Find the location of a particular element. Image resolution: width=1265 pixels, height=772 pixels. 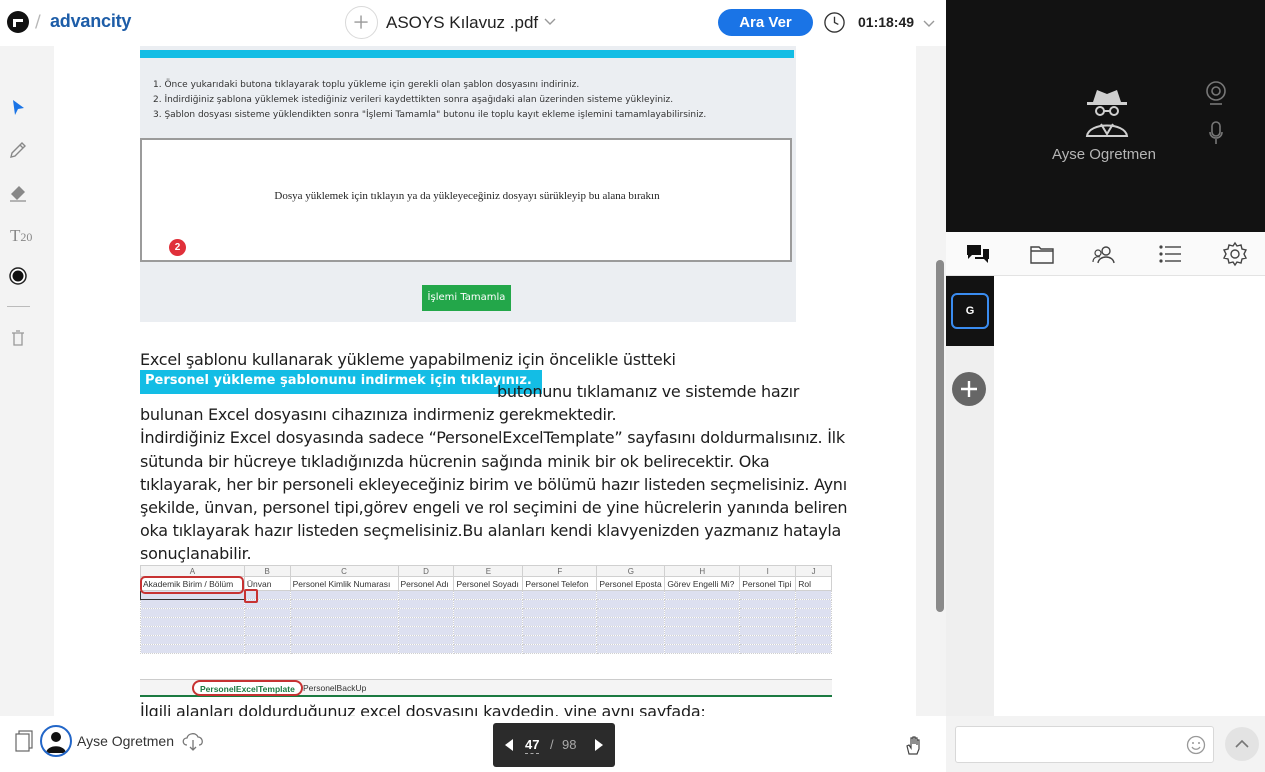

excel-sheet-tabs: PersonelExcelTemplate PersonelBackUp is located at coordinates (486, 688).